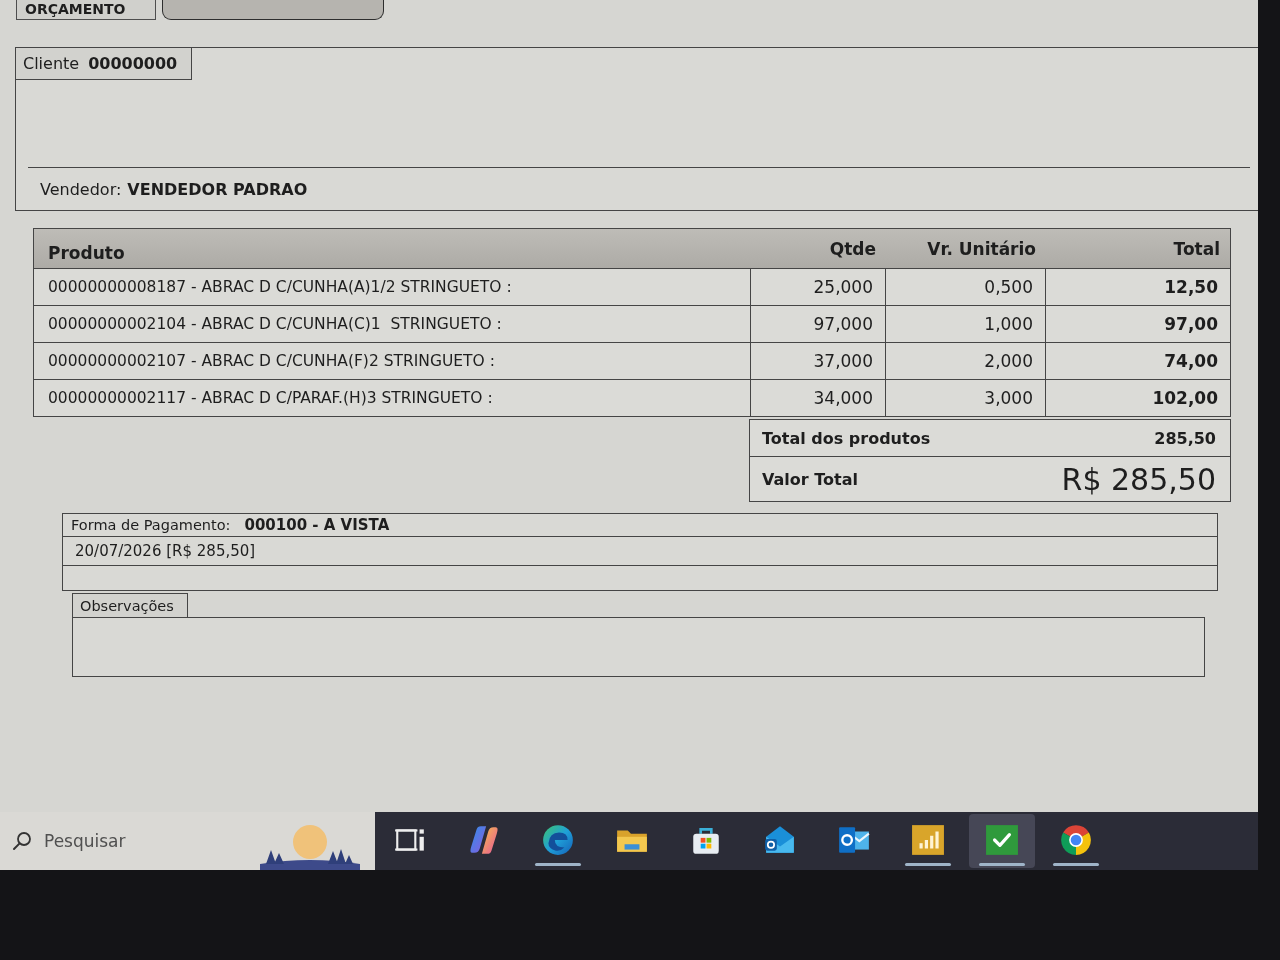 This screenshot has height=960, width=1280. I want to click on total-value: 285,50, so click(1185, 438).